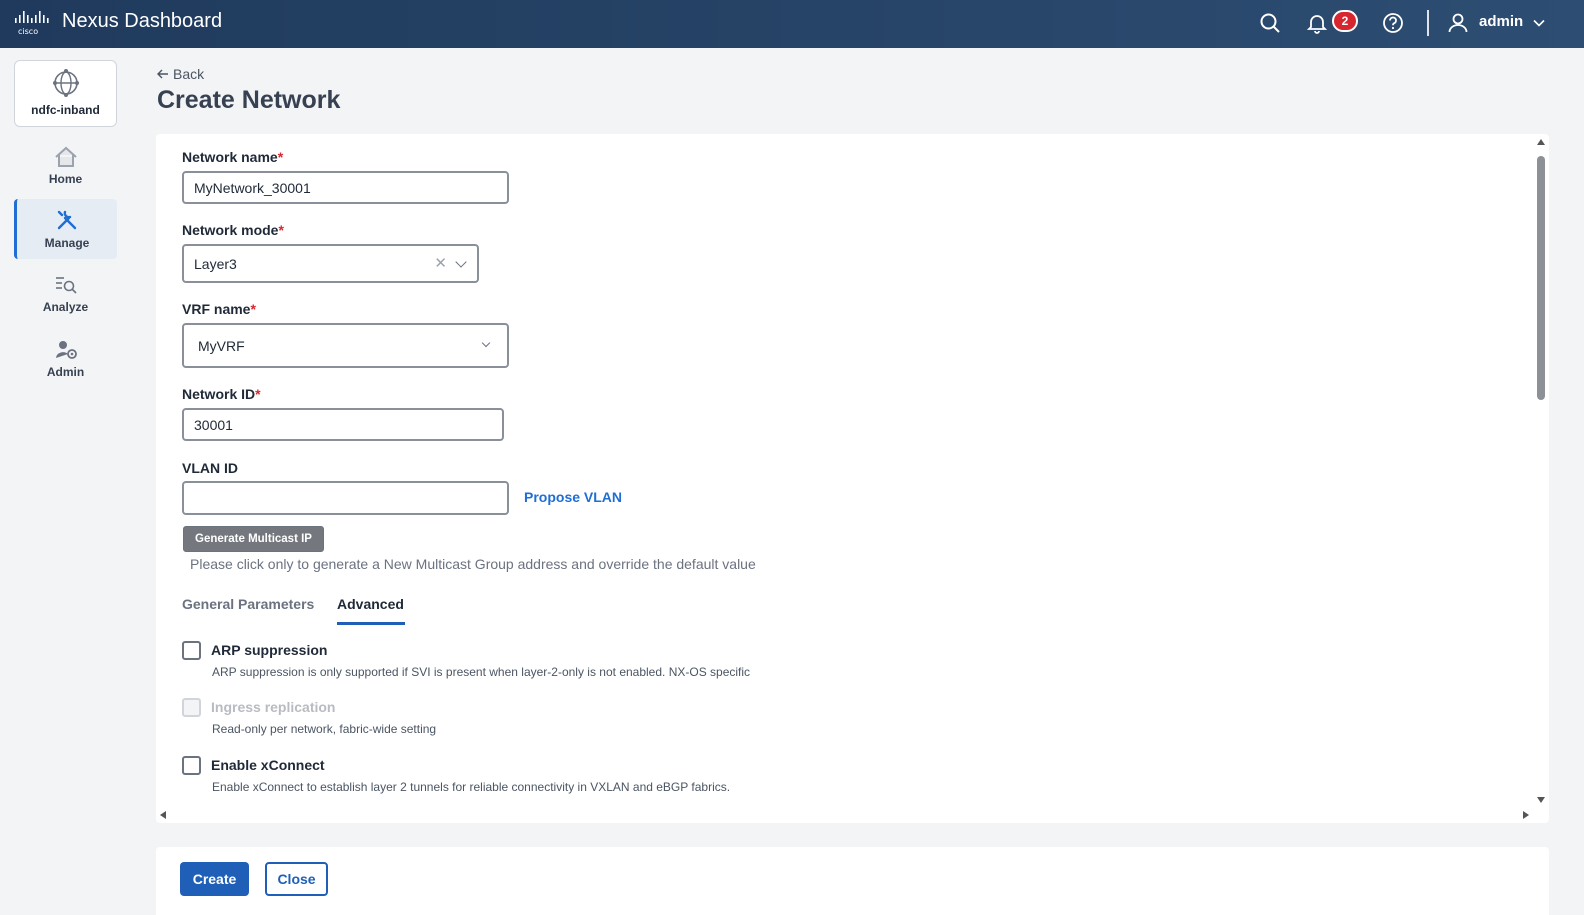 The width and height of the screenshot is (1584, 915). Describe the element at coordinates (142, 21) in the screenshot. I see `app-title: Nexus Dashboard` at that location.